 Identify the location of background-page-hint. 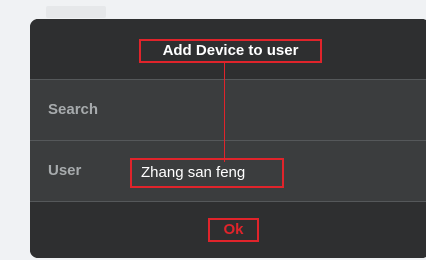
(76, 12).